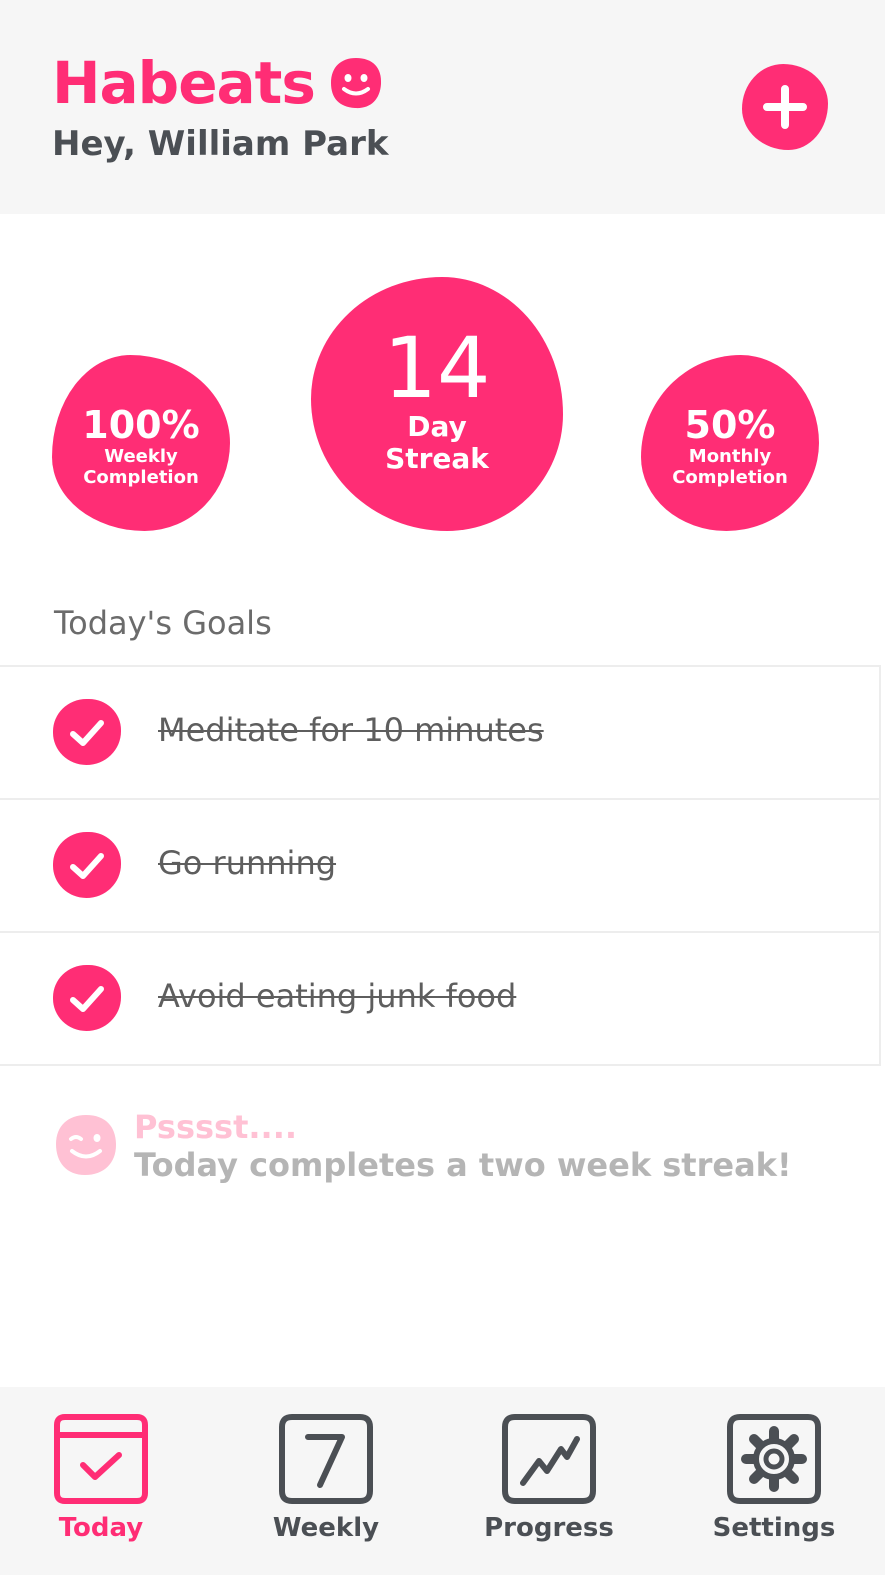 Image resolution: width=885 pixels, height=1575 pixels. Describe the element at coordinates (437, 426) in the screenshot. I see `streak-label-day: Day` at that location.